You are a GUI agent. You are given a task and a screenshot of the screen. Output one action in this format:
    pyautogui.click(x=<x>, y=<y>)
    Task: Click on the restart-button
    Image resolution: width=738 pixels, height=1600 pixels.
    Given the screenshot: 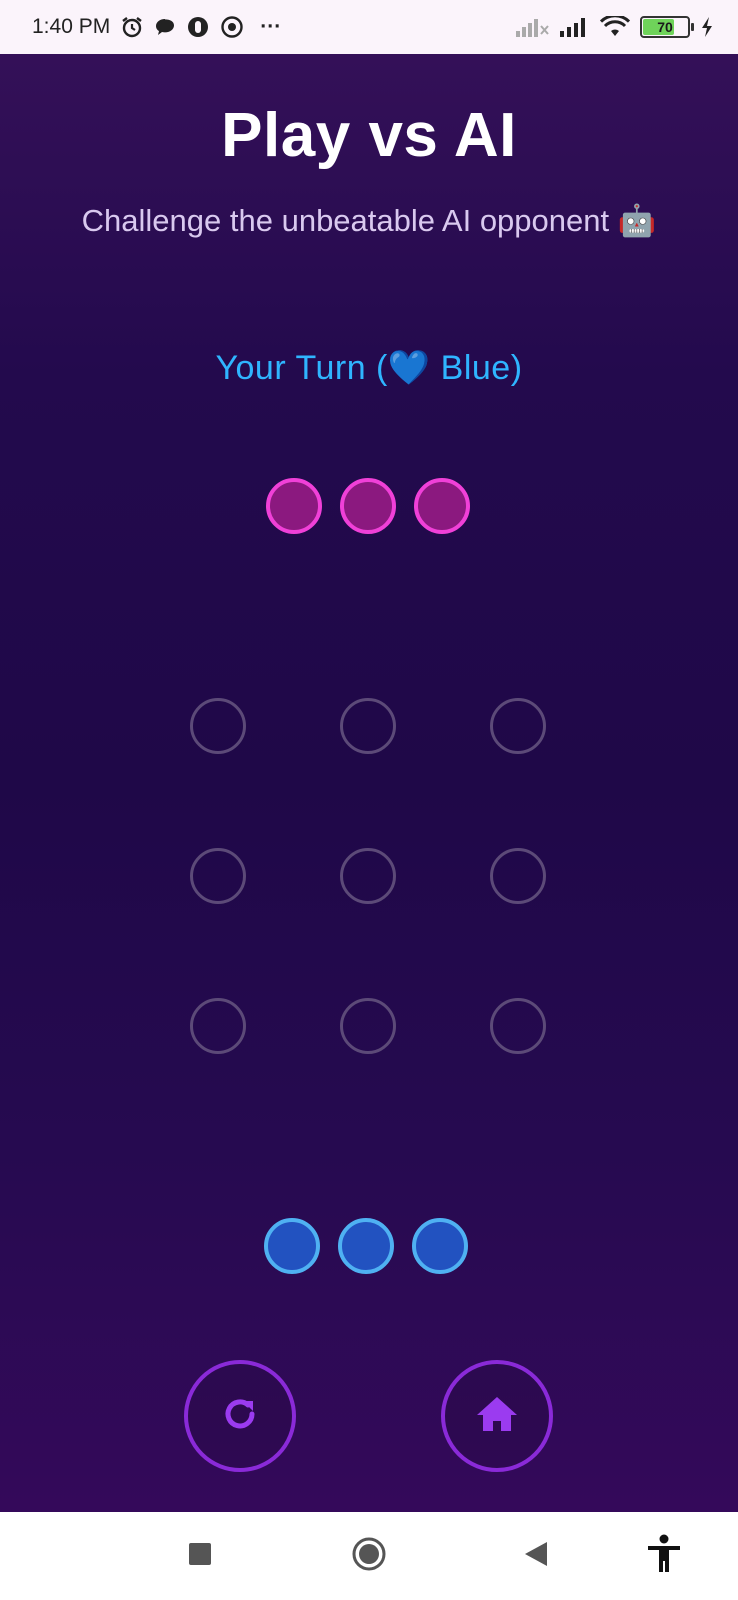 What is the action you would take?
    pyautogui.click(x=240, y=1416)
    